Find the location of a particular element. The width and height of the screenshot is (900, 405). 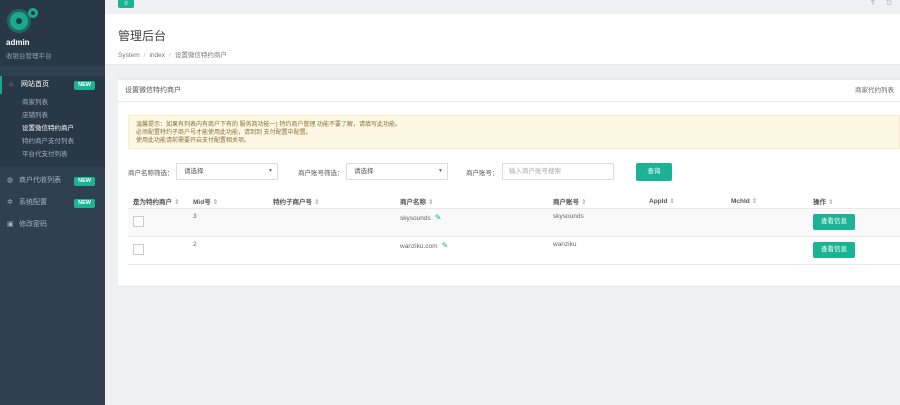

sidebar-item-system-config: ✲ 系统配置 NEW is located at coordinates (52, 203).